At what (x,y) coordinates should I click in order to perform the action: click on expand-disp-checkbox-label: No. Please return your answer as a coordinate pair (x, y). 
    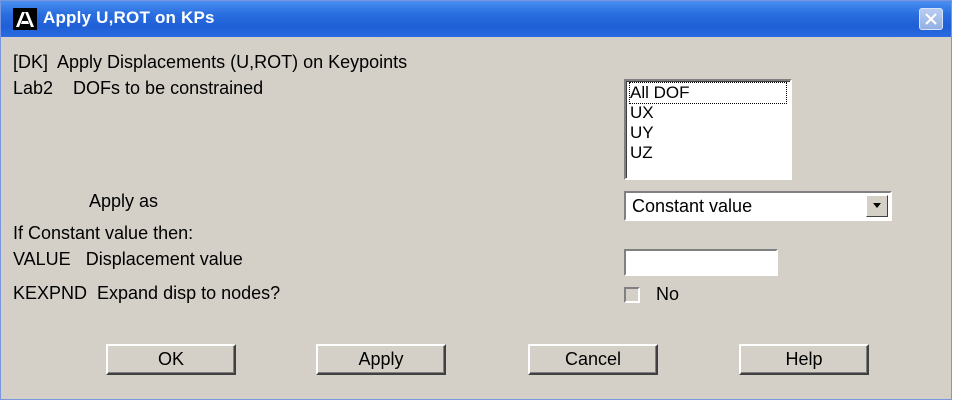
    Looking at the image, I should click on (668, 294).